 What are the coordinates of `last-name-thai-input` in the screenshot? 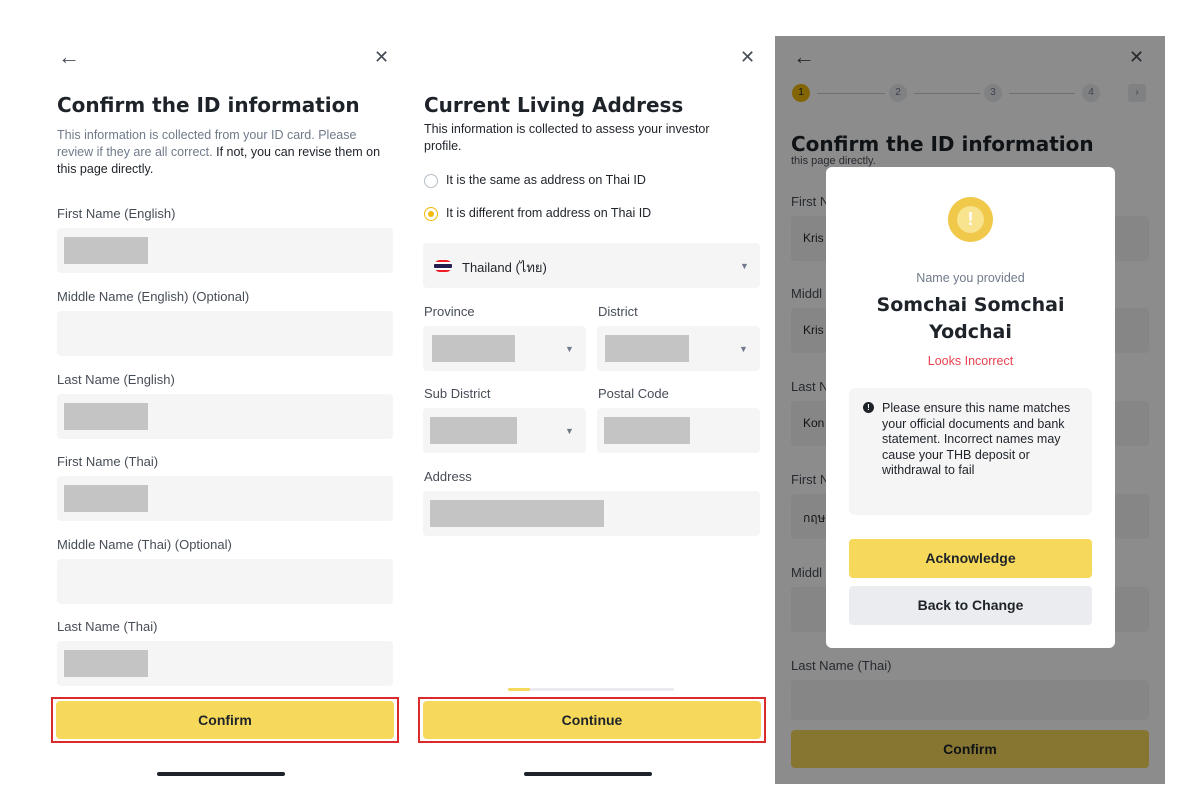 It's located at (225, 663).